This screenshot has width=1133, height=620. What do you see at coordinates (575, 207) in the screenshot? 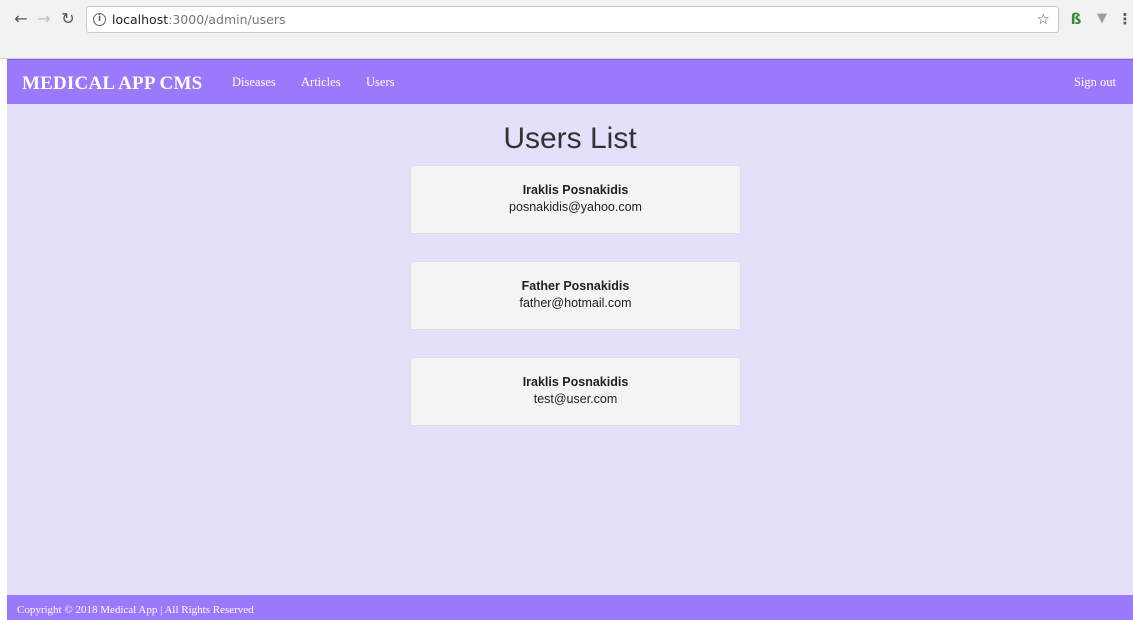
I see `user-email: posnakidis@yahoo.com` at bounding box center [575, 207].